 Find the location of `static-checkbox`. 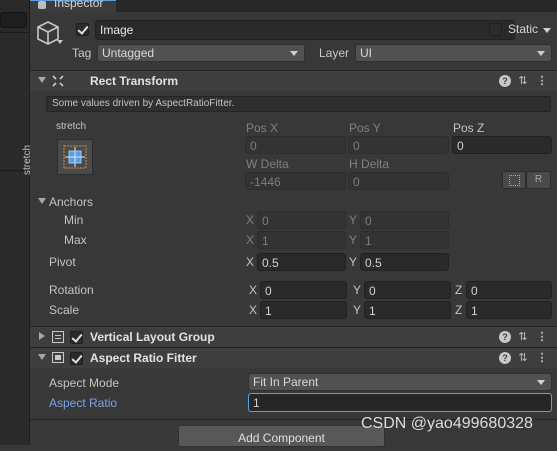

static-checkbox is located at coordinates (495, 29).